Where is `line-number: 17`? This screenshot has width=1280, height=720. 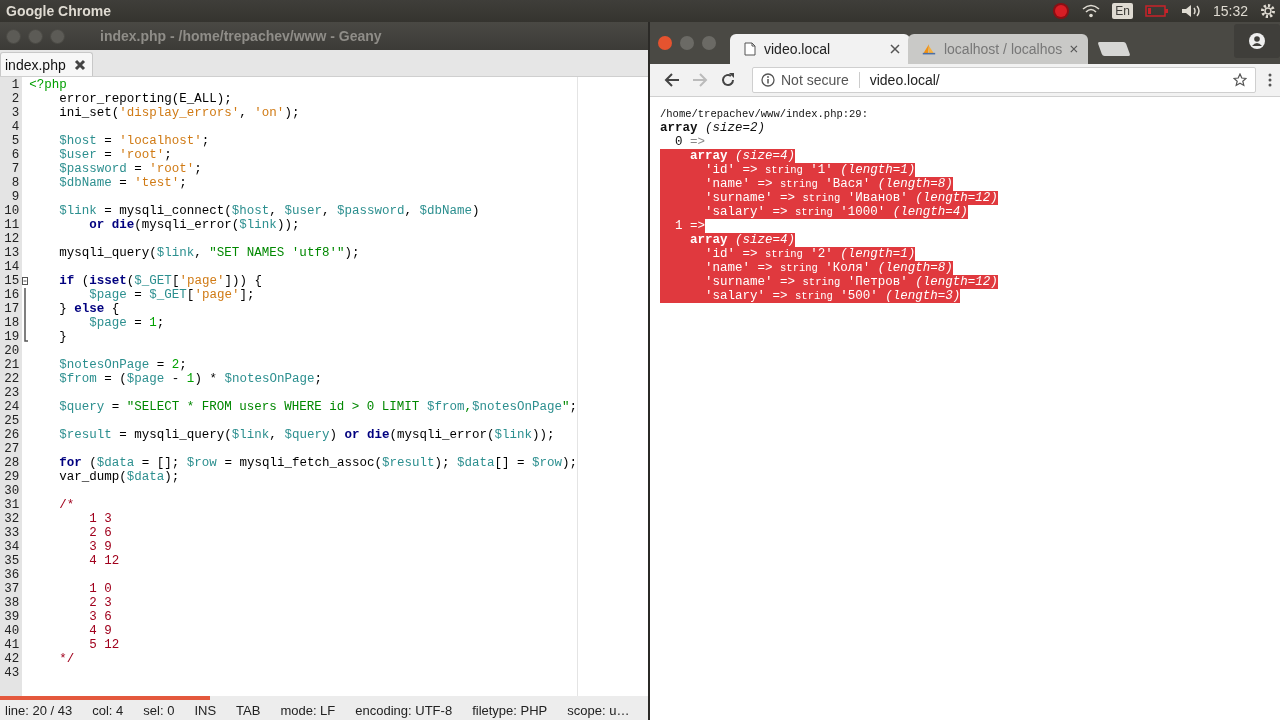
line-number: 17 is located at coordinates (12, 309).